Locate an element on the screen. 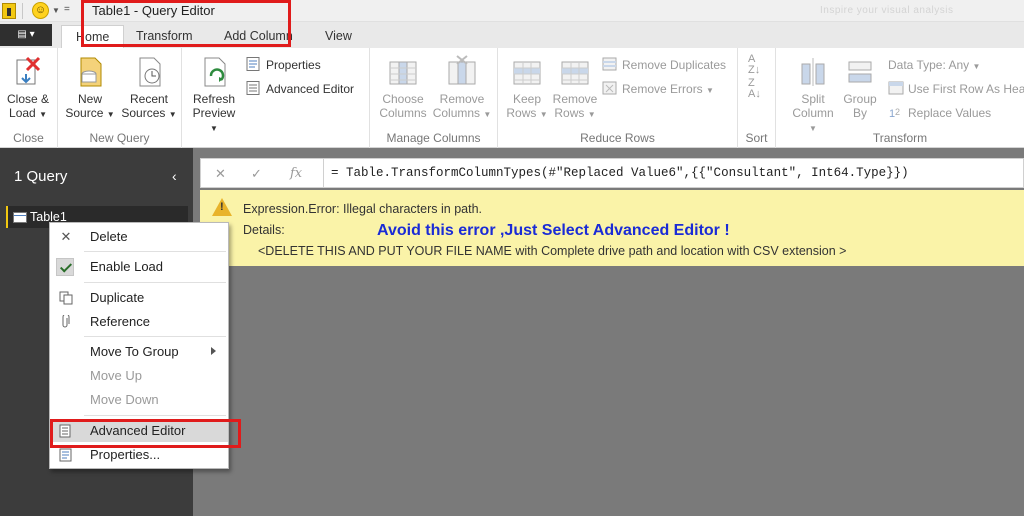 The image size is (1024, 516). submenu-arrow-icon is located at coordinates (213, 351).